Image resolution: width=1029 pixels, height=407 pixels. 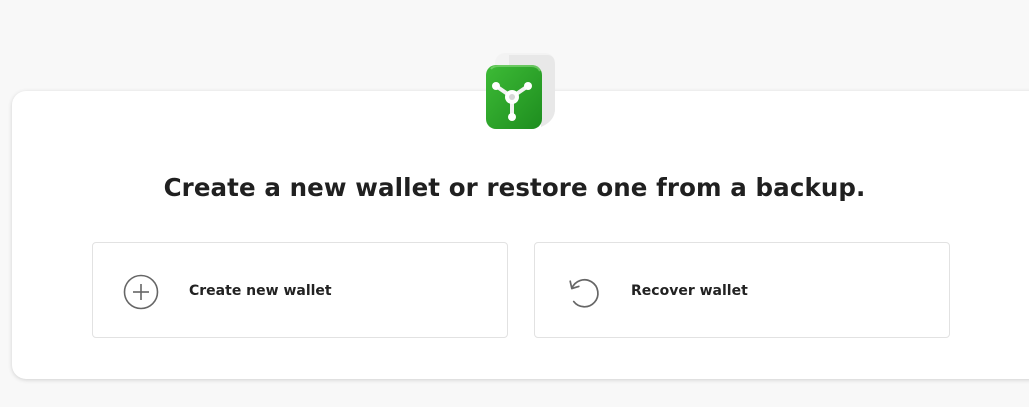 What do you see at coordinates (141, 292) in the screenshot?
I see `plus-circle-icon` at bounding box center [141, 292].